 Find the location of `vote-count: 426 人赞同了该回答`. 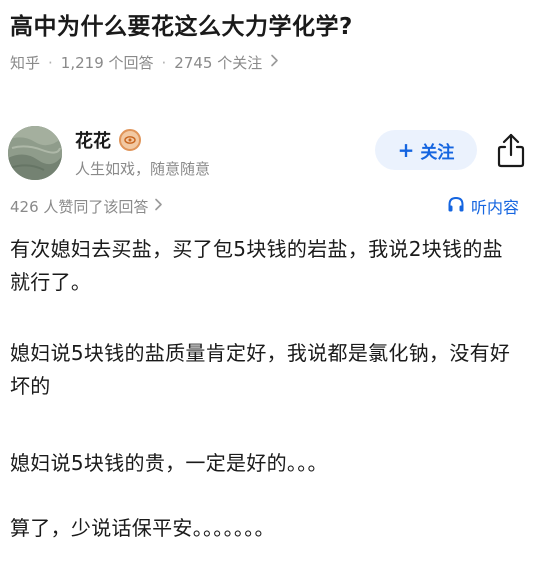

vote-count: 426 人赞同了该回答 is located at coordinates (79, 207).